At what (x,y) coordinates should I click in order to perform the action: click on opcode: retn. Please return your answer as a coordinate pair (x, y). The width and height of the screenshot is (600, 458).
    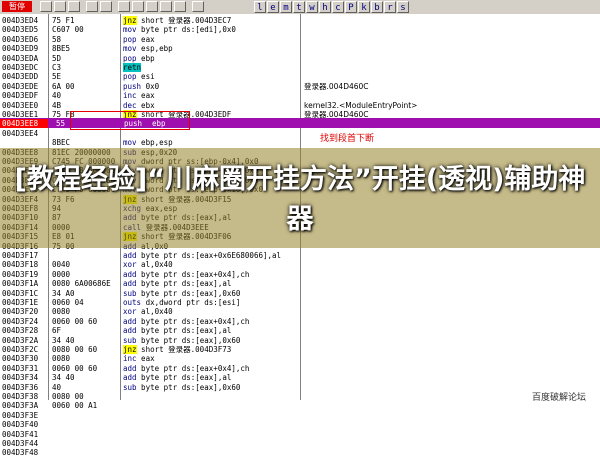
    Looking at the image, I should click on (132, 67).